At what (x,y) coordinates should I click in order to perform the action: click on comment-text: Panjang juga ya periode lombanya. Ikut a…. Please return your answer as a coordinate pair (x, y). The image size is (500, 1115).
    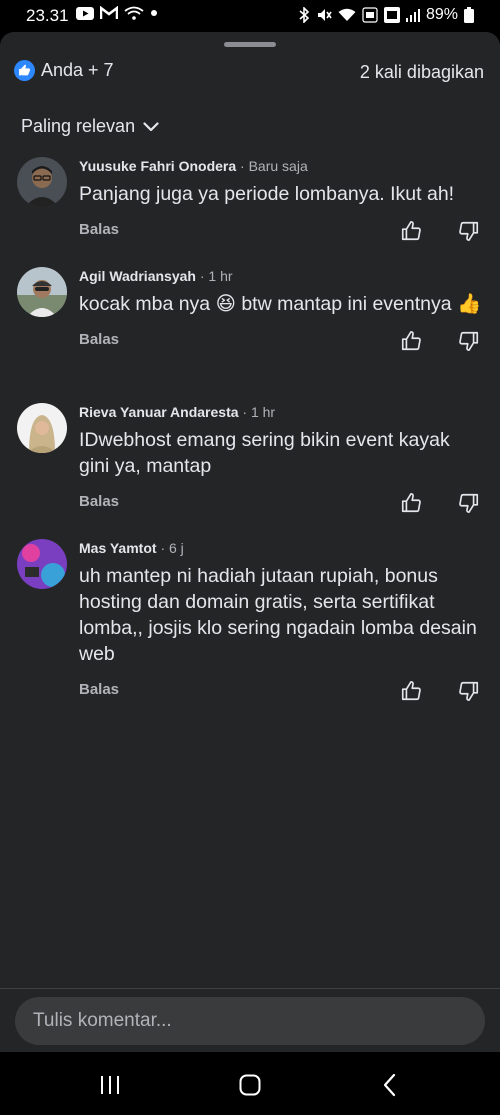
    Looking at the image, I should click on (267, 194).